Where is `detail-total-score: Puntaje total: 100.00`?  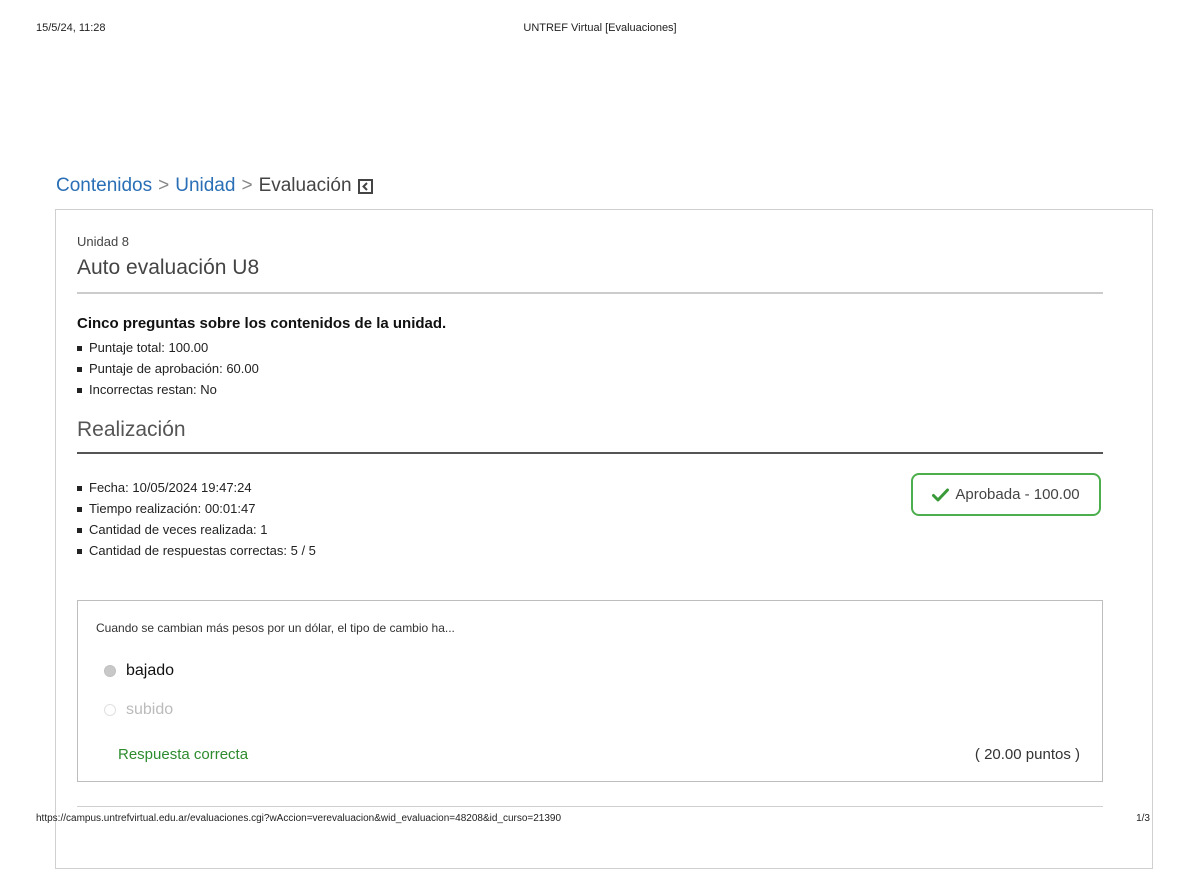
detail-total-score: Puntaje total: 100.00 is located at coordinates (168, 347).